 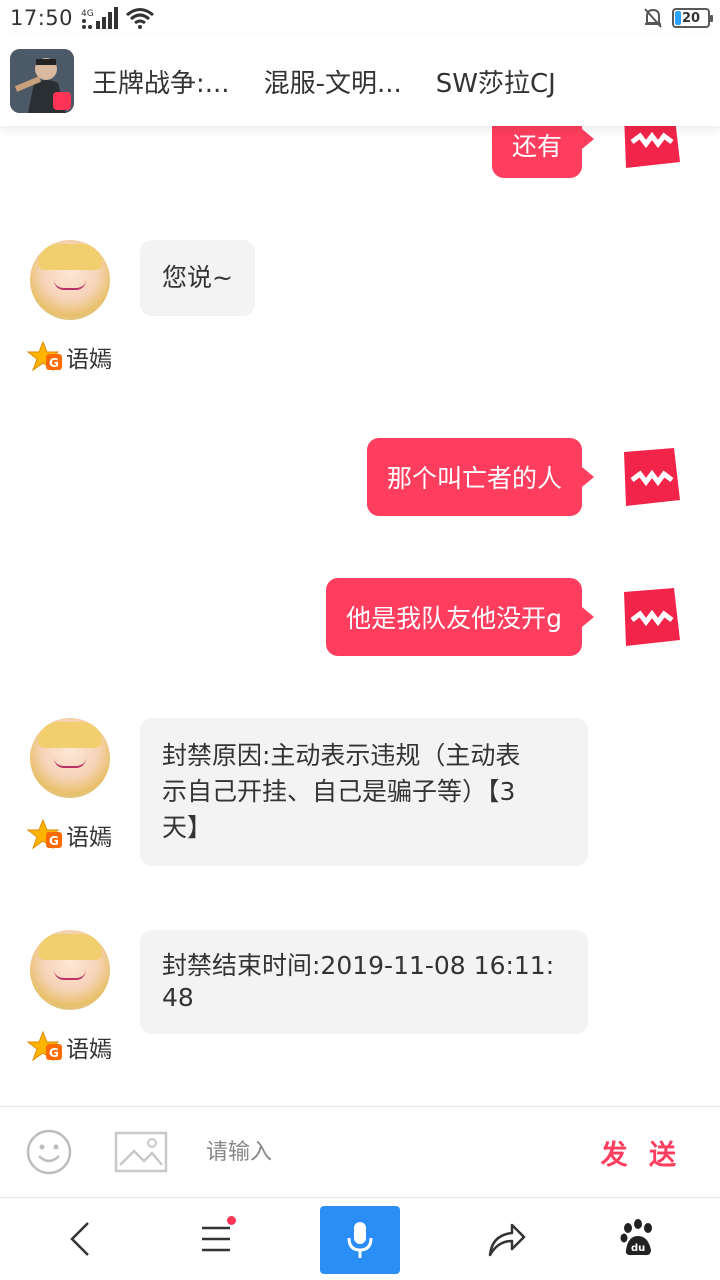 I want to click on back-button, so click(x=80, y=1239).